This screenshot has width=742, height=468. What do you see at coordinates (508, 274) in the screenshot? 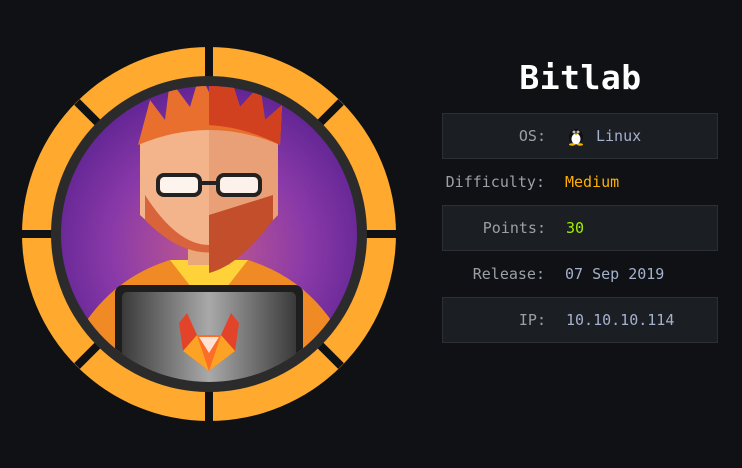
I see `release-label: Release:` at bounding box center [508, 274].